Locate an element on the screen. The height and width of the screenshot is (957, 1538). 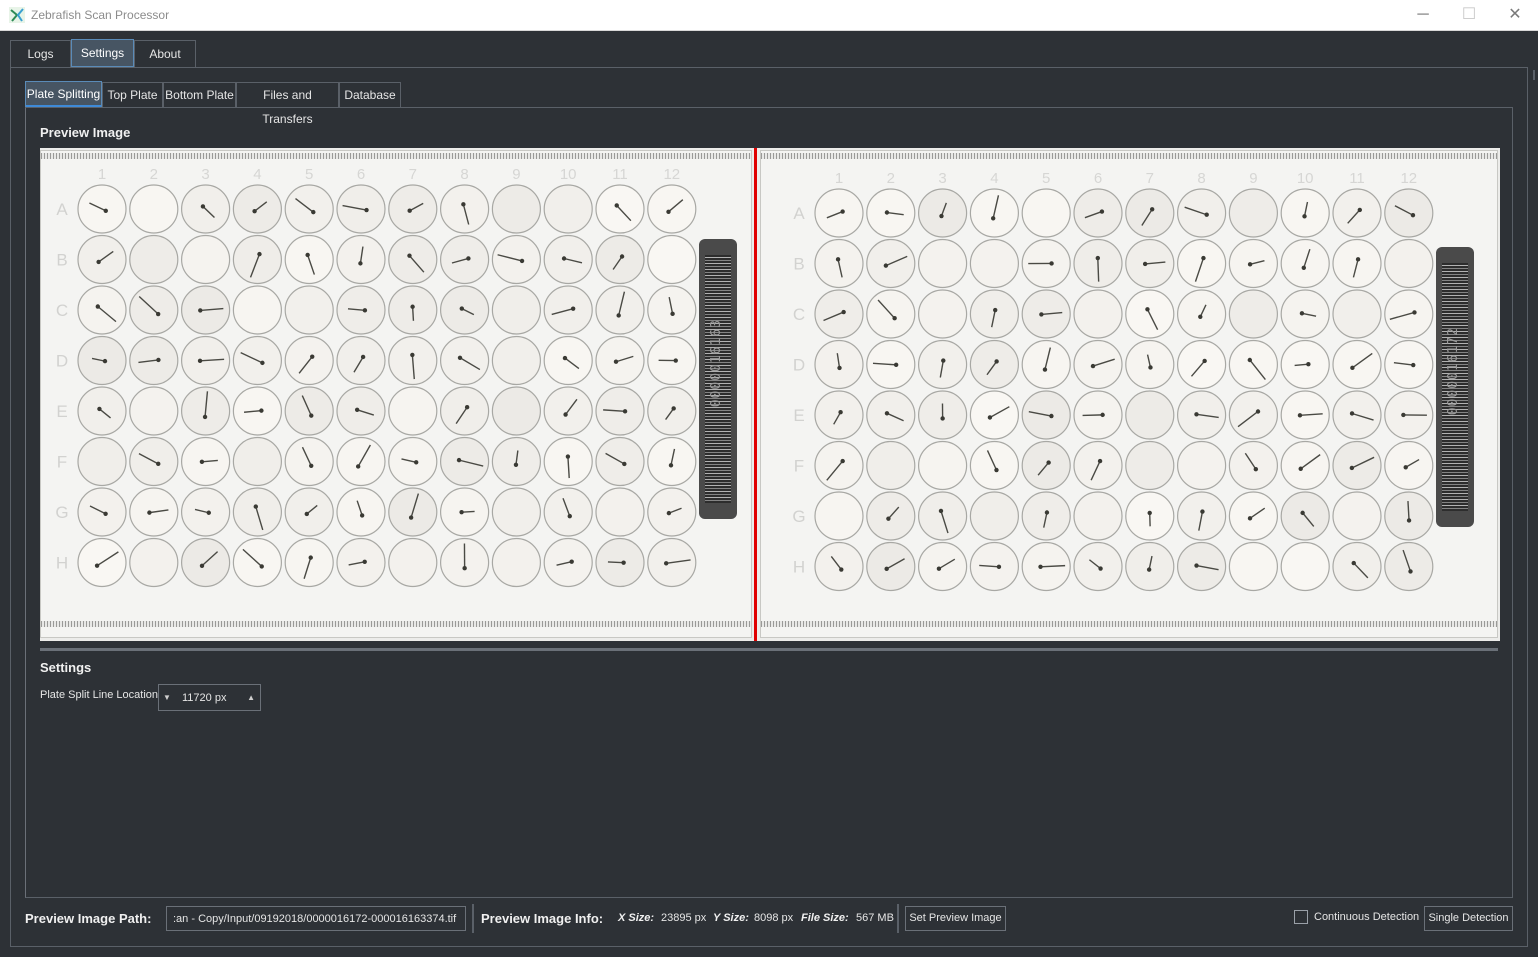
zebrafish-app-icon is located at coordinates (17, 15).